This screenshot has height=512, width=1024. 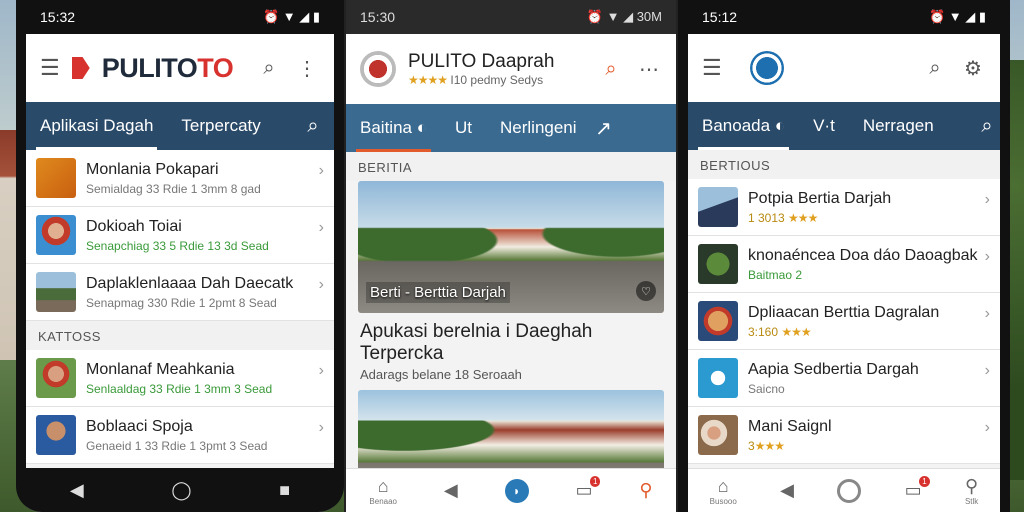 I want to click on nav-label: Benaao, so click(x=383, y=501).